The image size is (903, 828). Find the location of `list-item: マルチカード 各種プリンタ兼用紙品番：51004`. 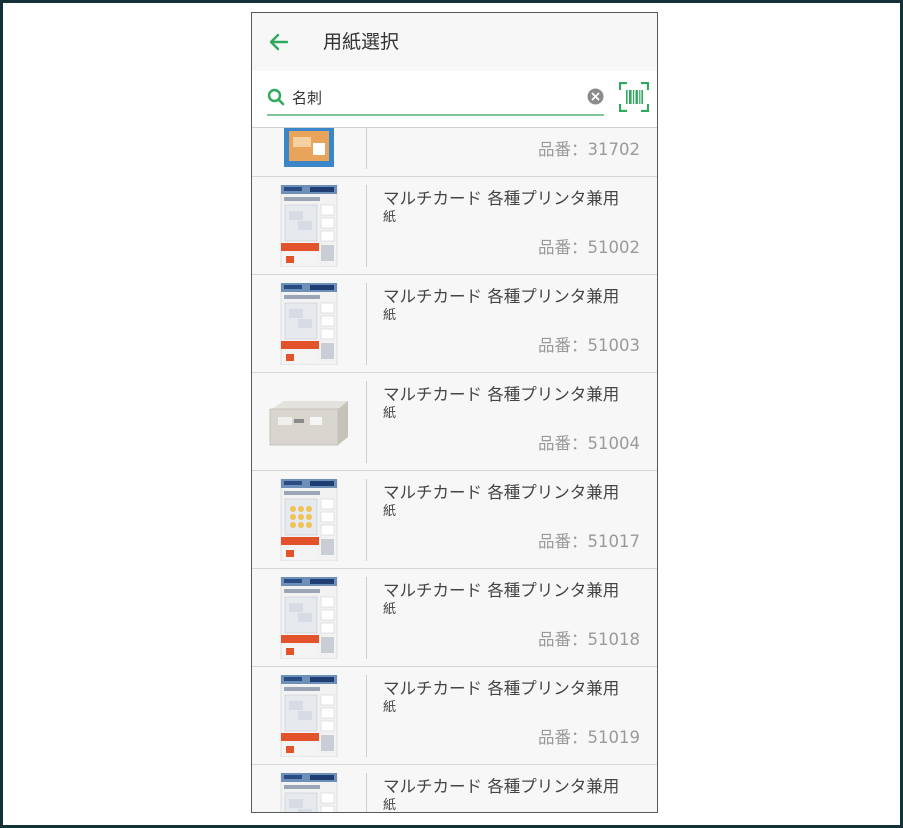

list-item: マルチカード 各種プリンタ兼用紙品番：51004 is located at coordinates (454, 422).